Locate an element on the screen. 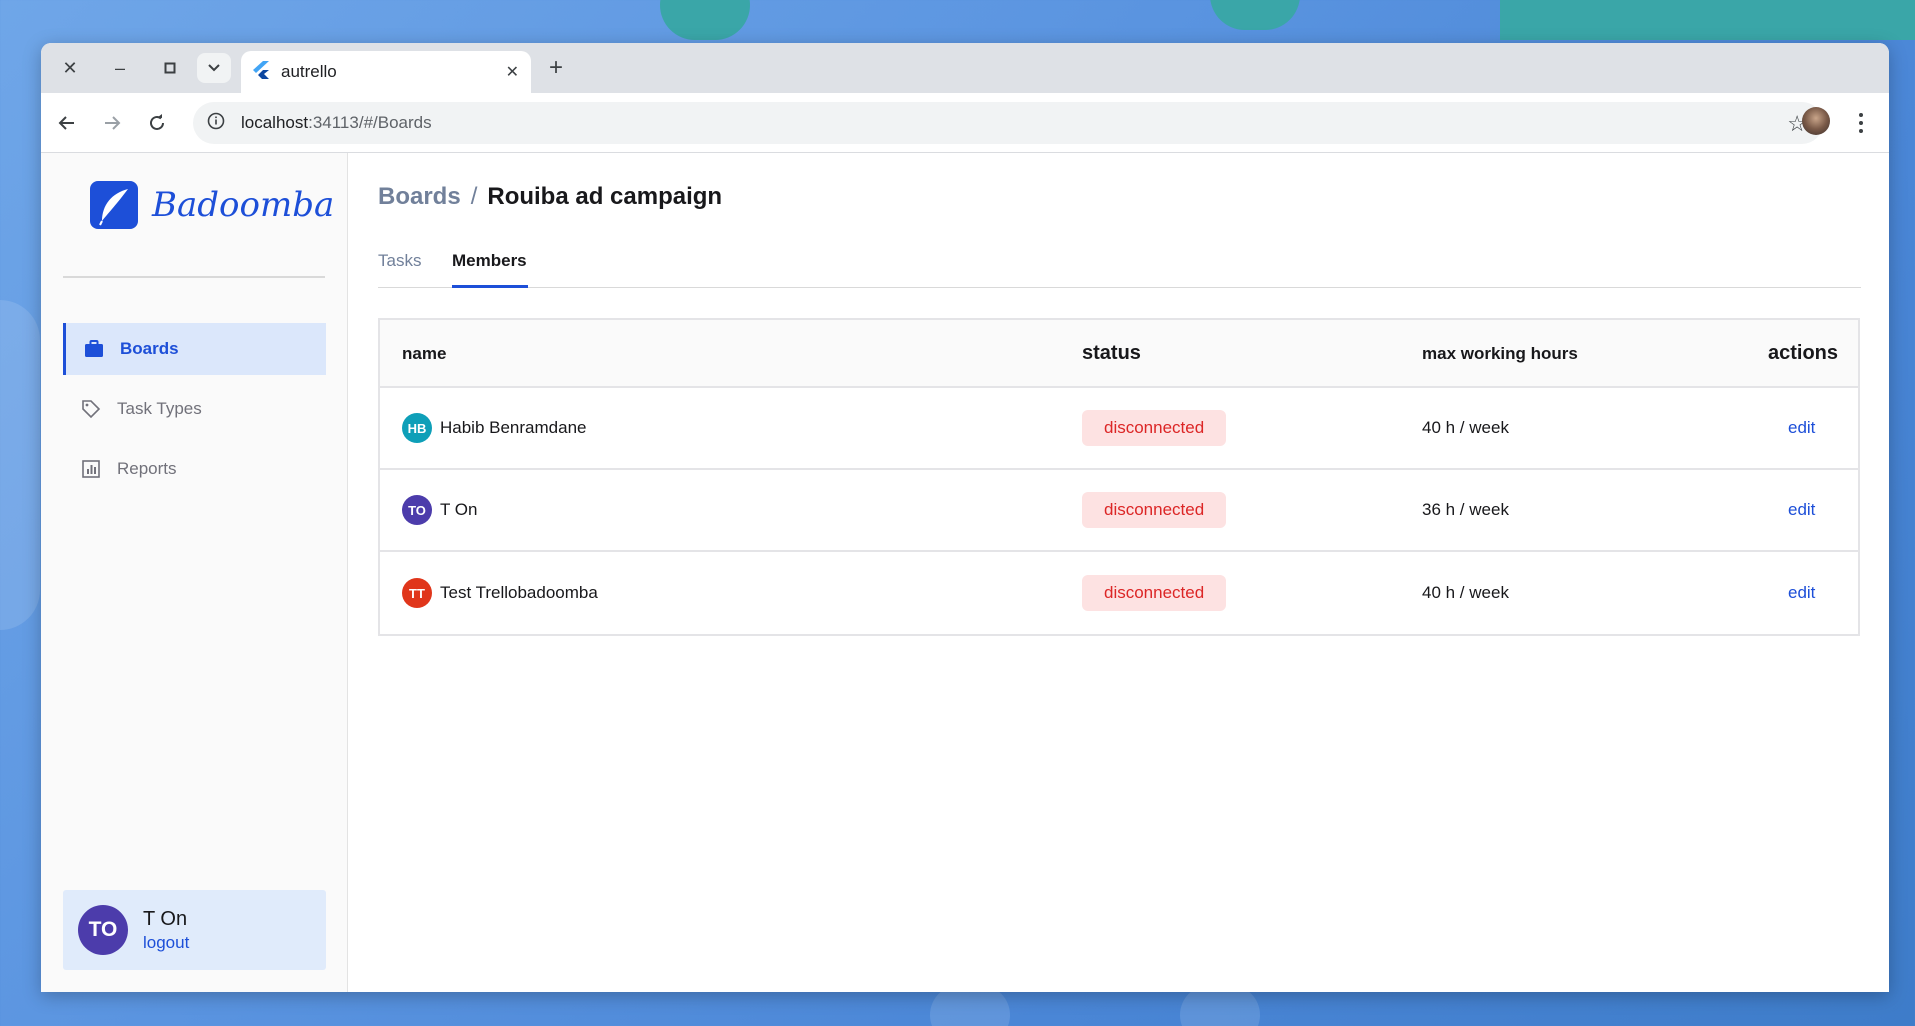  brand-name: Badoomba is located at coordinates (243, 205).